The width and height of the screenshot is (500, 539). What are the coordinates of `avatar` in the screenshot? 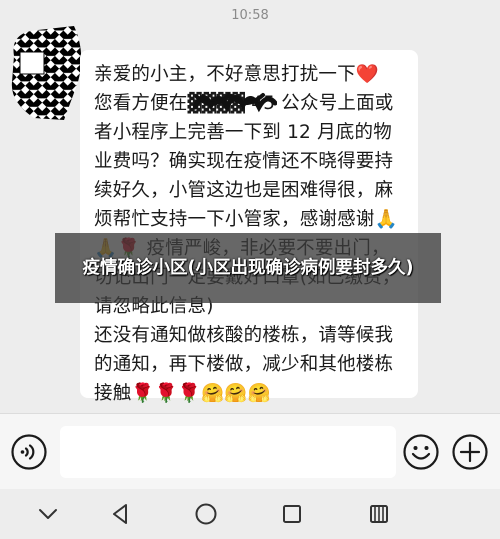 It's located at (43, 72).